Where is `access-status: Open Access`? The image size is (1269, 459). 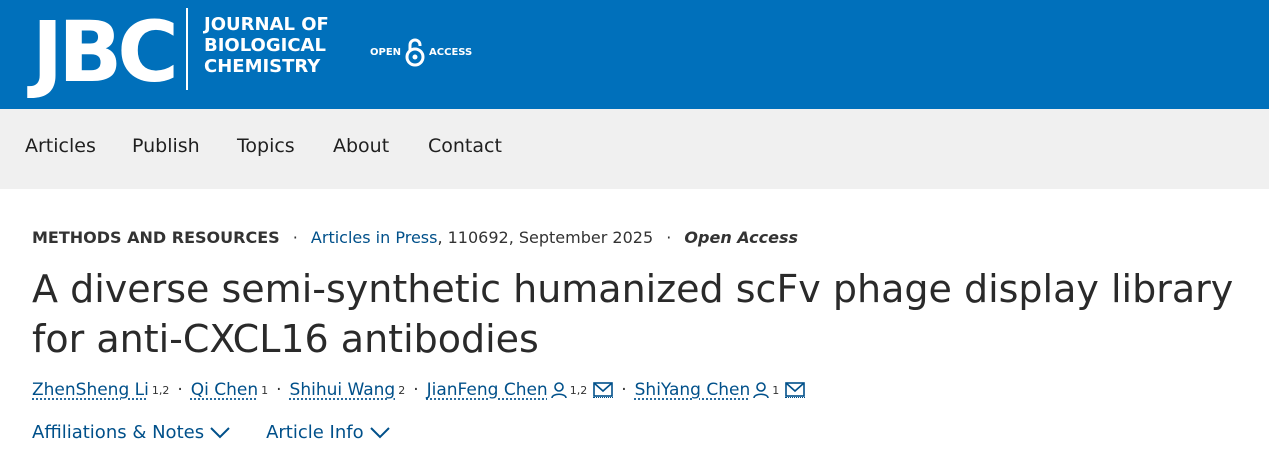
access-status: Open Access is located at coordinates (741, 237).